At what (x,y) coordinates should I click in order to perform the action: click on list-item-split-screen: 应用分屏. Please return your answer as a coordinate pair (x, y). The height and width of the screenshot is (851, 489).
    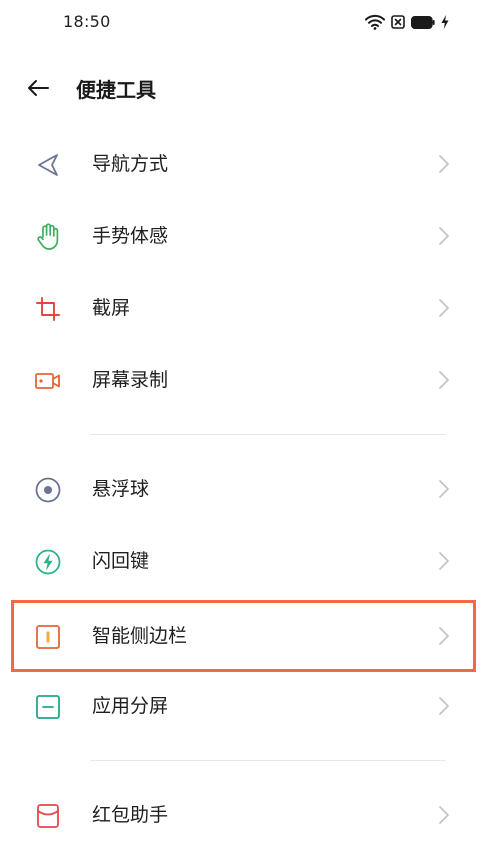
    Looking at the image, I should click on (244, 706).